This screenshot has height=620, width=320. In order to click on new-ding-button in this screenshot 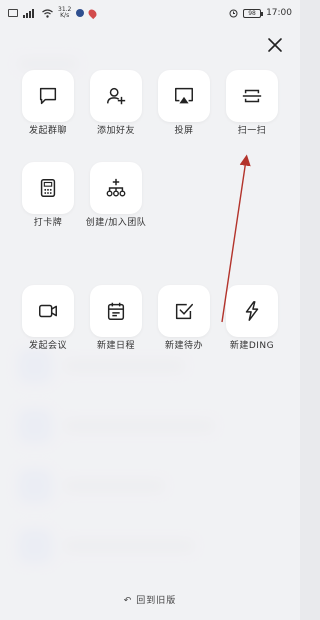, I will do `click(252, 311)`.